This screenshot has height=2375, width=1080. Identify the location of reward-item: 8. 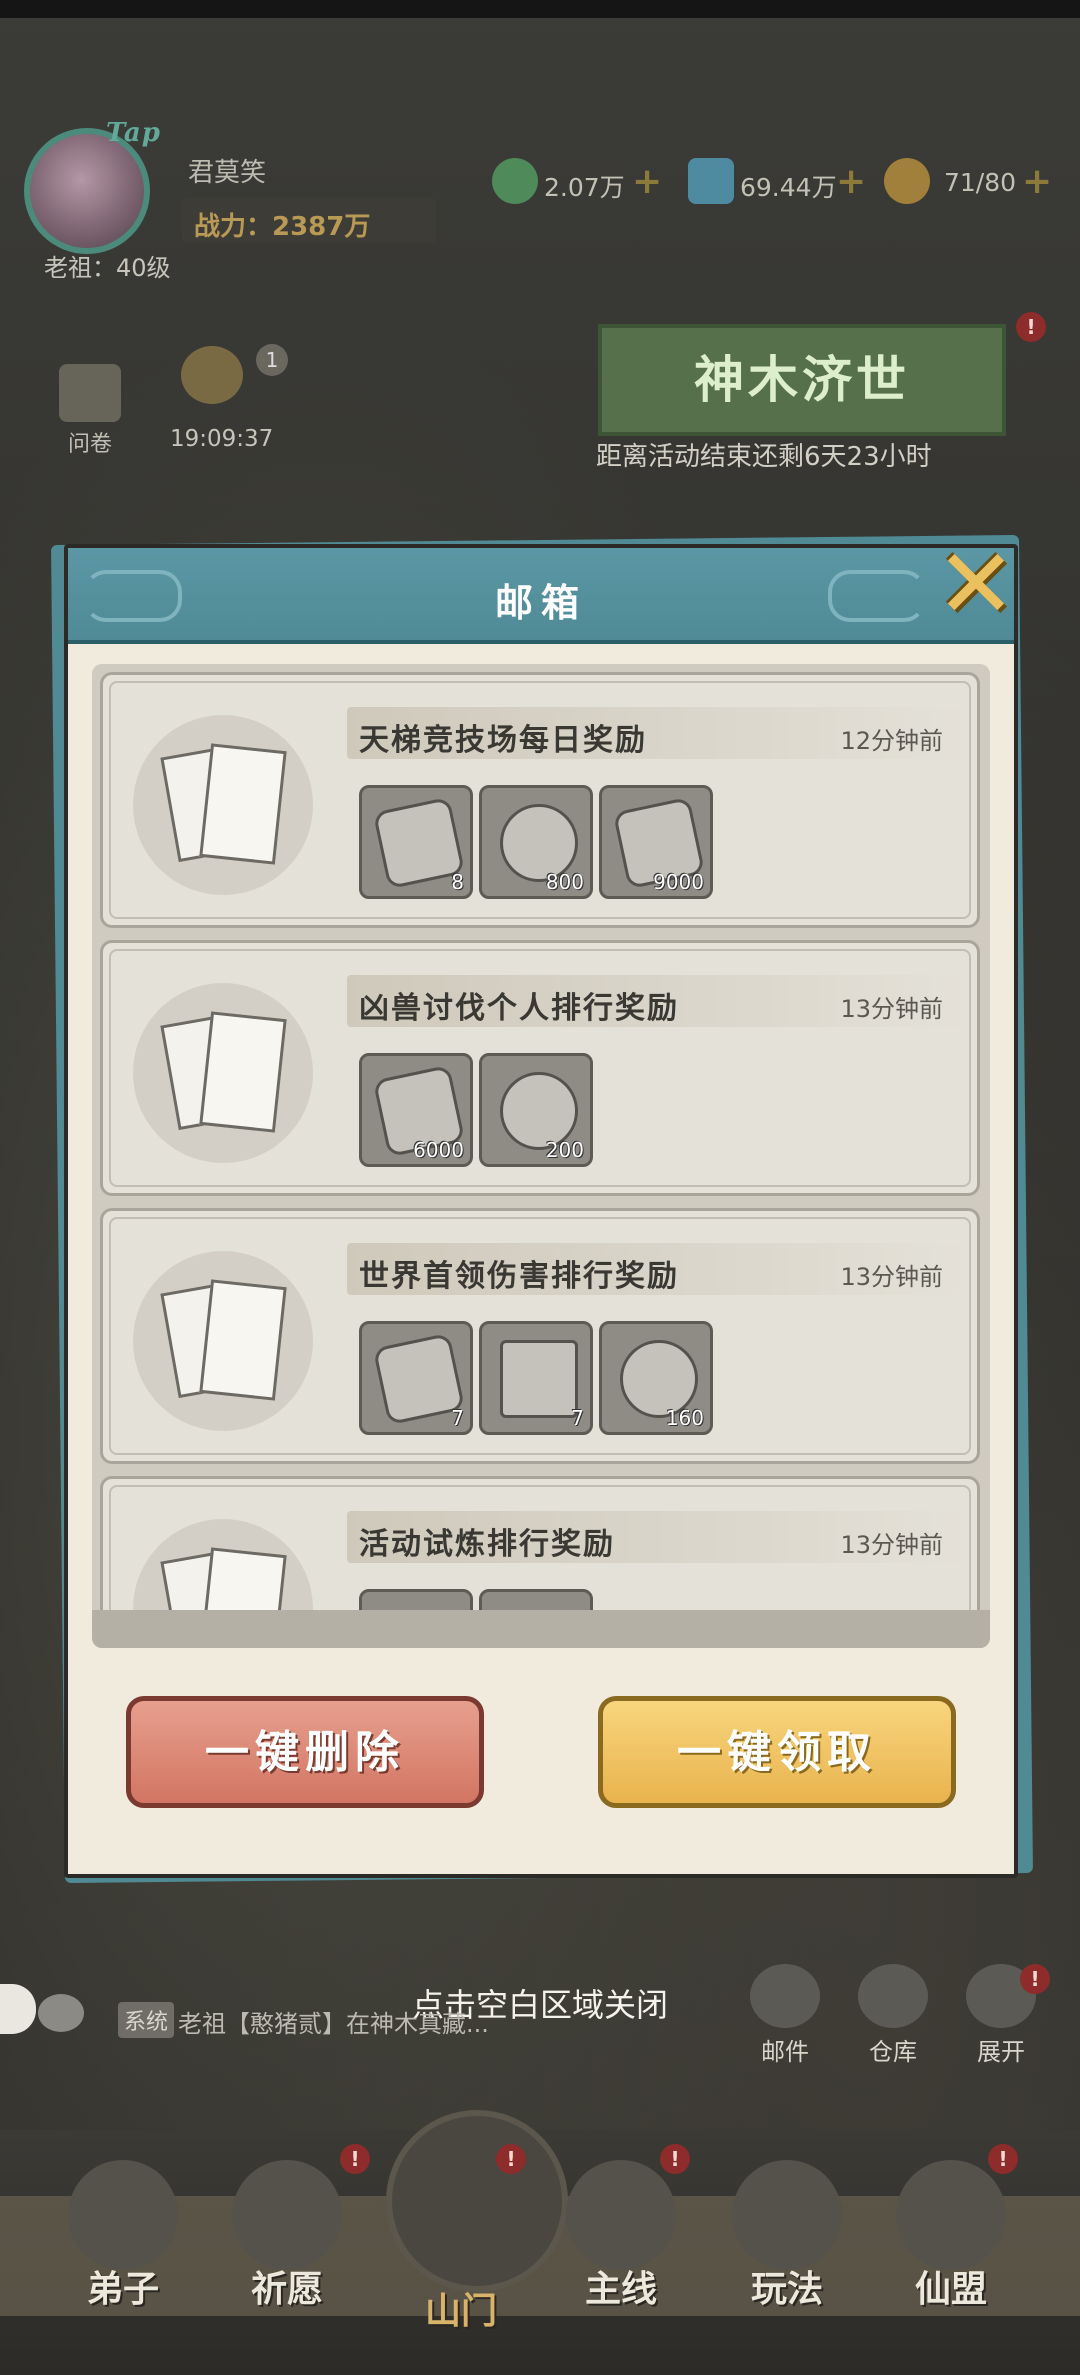
(416, 842).